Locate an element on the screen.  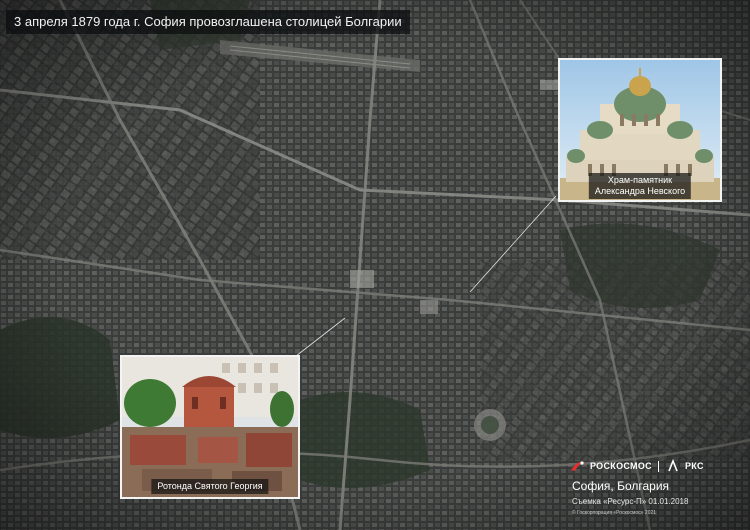
roscosmos-wordmark: РОСКОСМОС is located at coordinates (621, 466).